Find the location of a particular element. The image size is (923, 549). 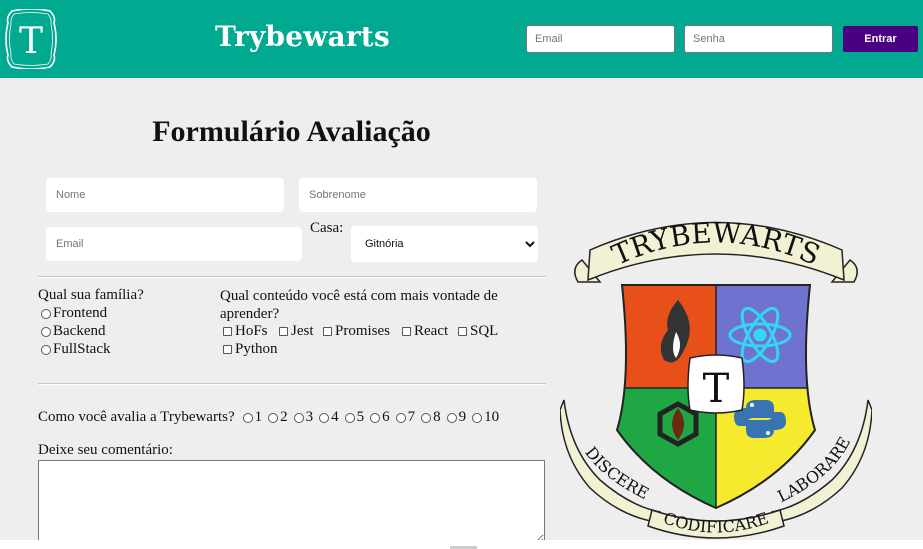

subject-option-promises: Promises is located at coordinates (356, 331).